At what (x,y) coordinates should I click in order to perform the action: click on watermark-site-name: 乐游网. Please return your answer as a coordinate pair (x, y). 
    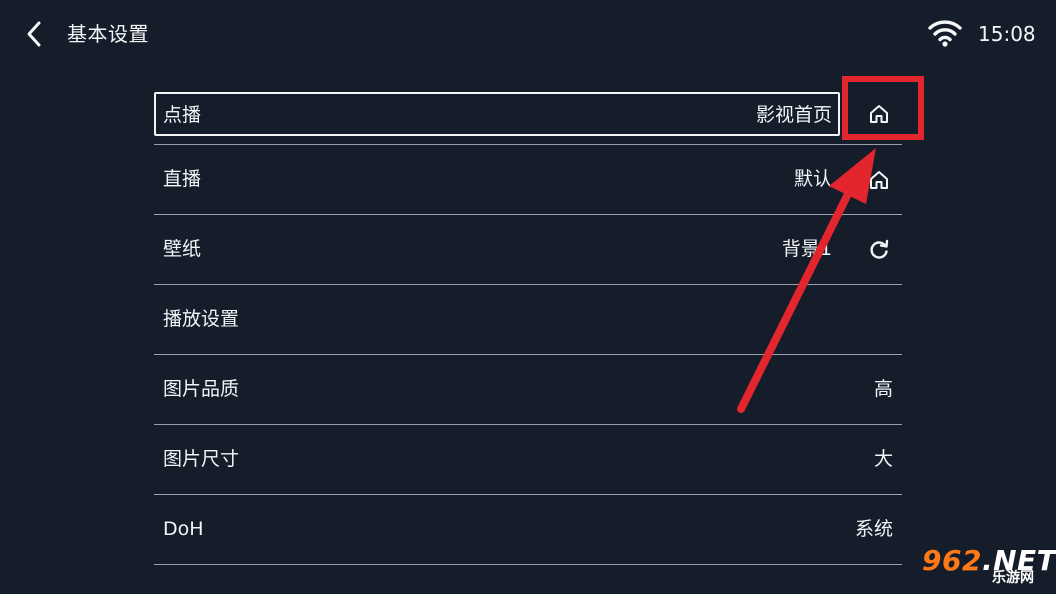
    Looking at the image, I should click on (1013, 578).